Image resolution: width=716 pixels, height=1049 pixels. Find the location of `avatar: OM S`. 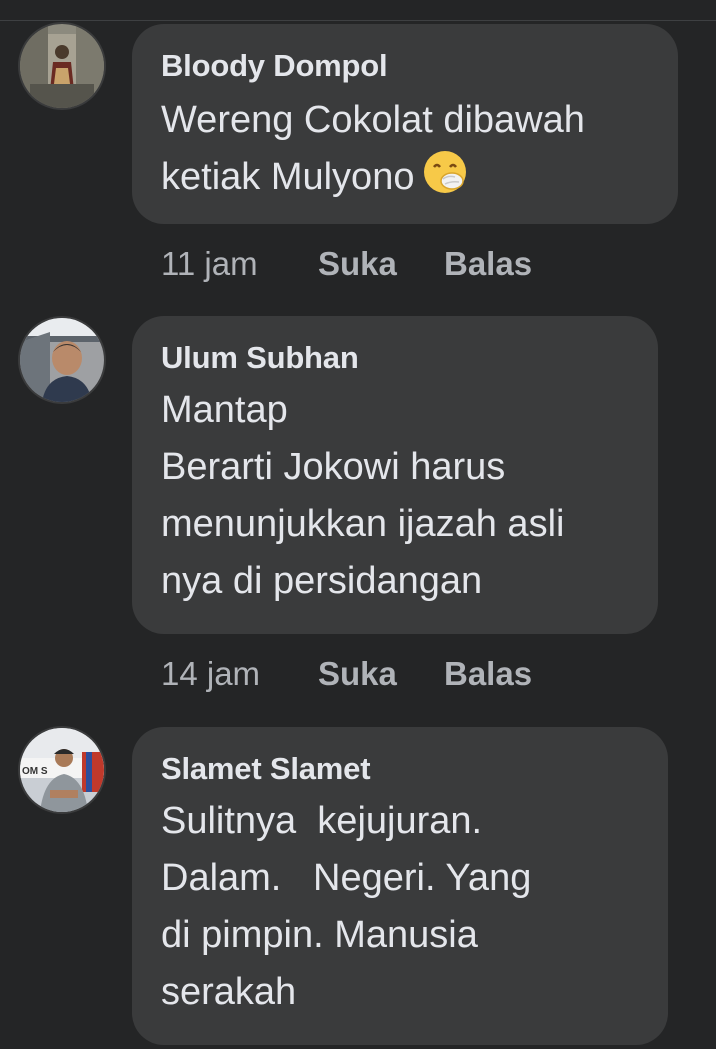

avatar: OM S is located at coordinates (62, 770).